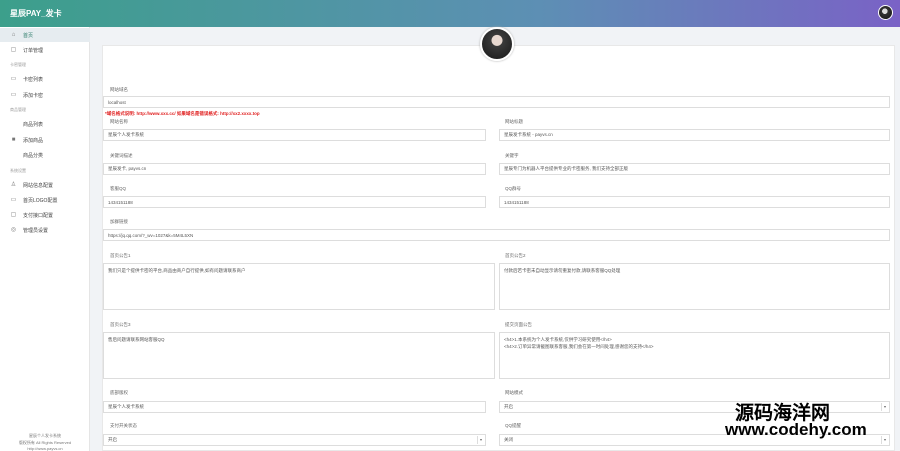 Image resolution: width=900 pixels, height=451 pixels. What do you see at coordinates (294, 407) in the screenshot?
I see `copyright-input: 星辰个人发卡系统` at bounding box center [294, 407].